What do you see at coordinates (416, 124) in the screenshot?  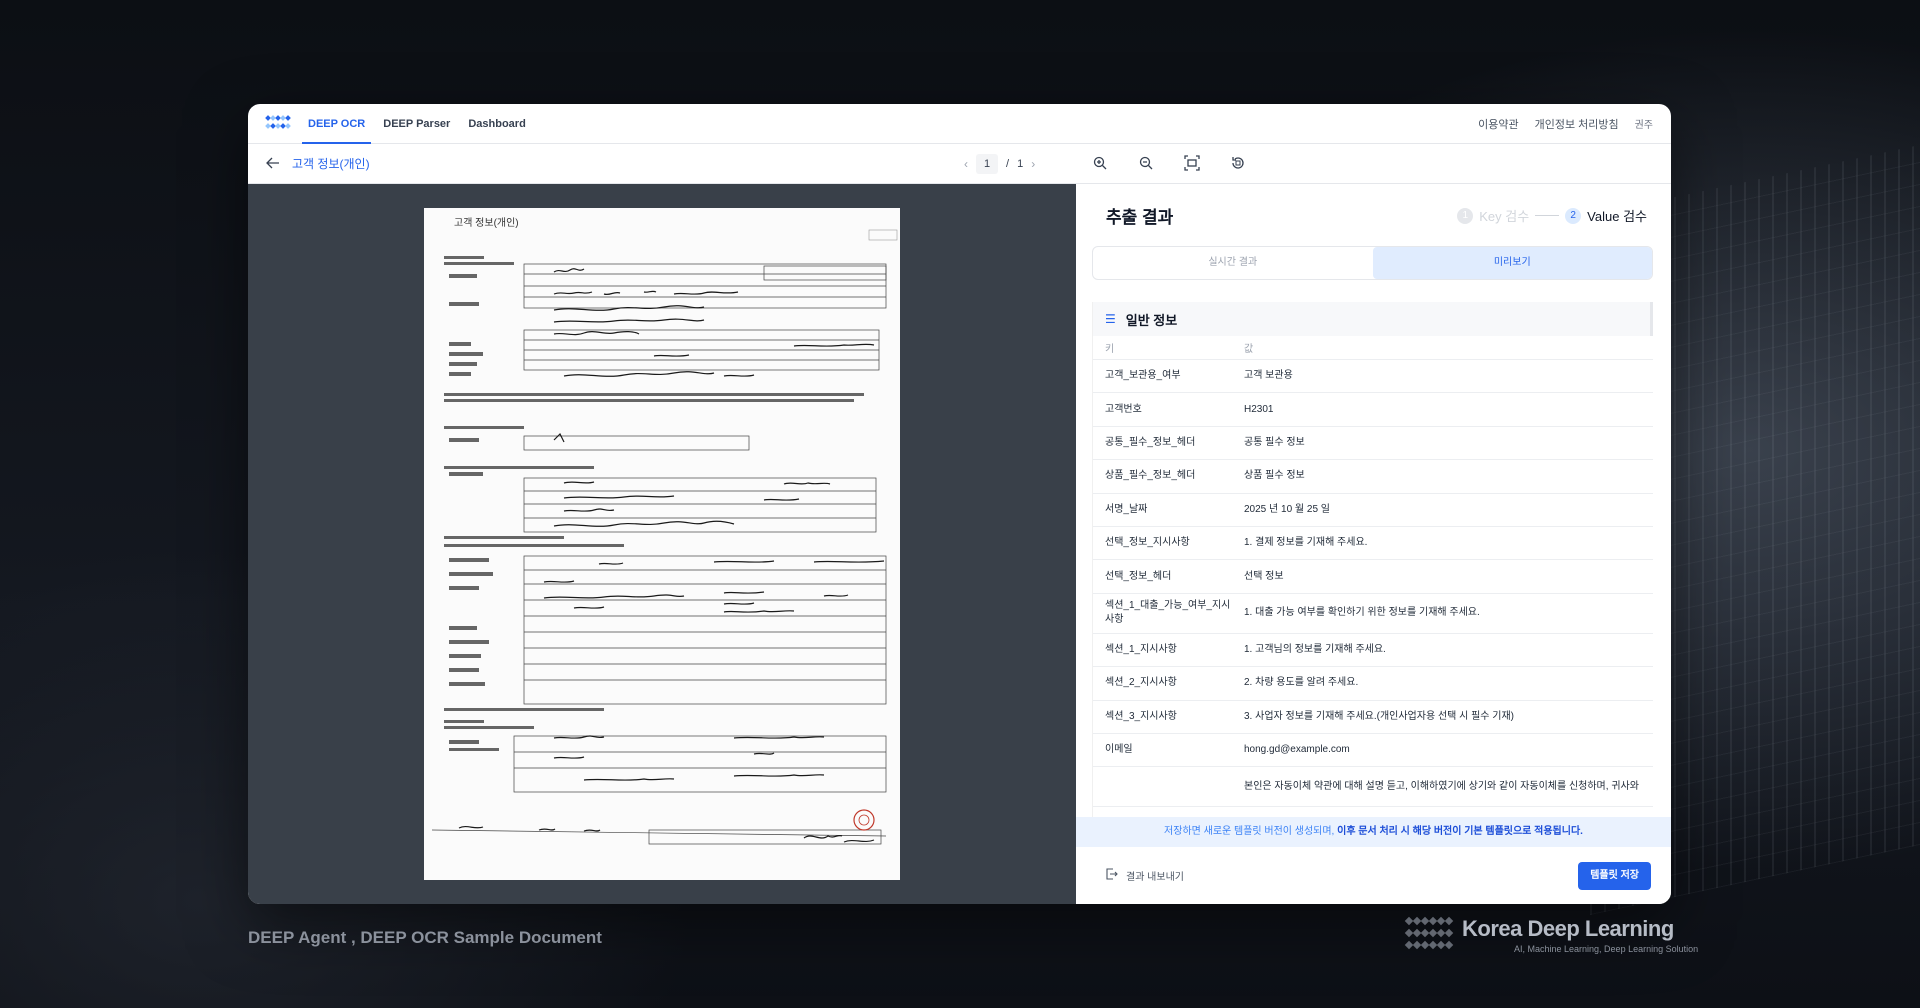 I see `nav-tab-deep-parser: DEEP Parser` at bounding box center [416, 124].